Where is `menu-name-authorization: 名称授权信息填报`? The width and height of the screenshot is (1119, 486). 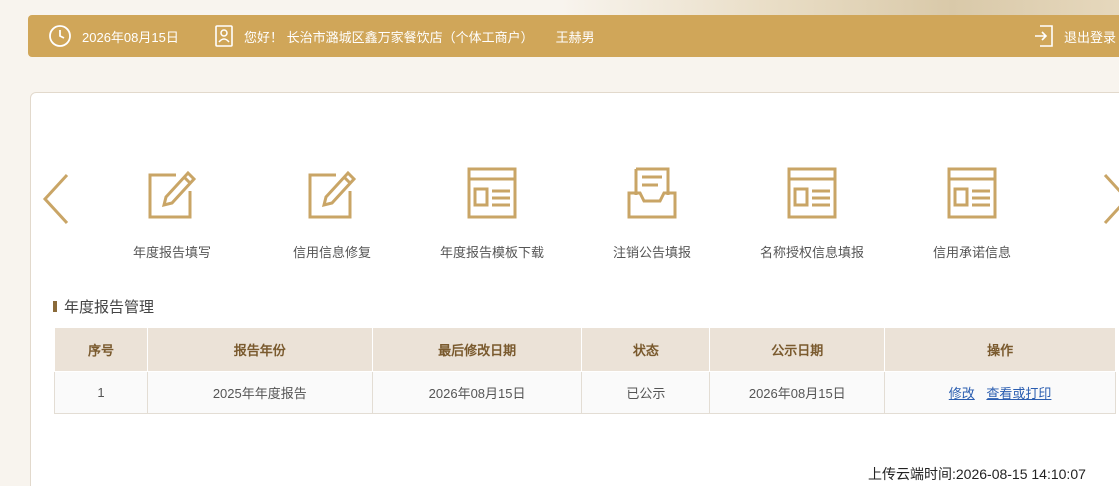 menu-name-authorization: 名称授权信息填报 is located at coordinates (812, 213).